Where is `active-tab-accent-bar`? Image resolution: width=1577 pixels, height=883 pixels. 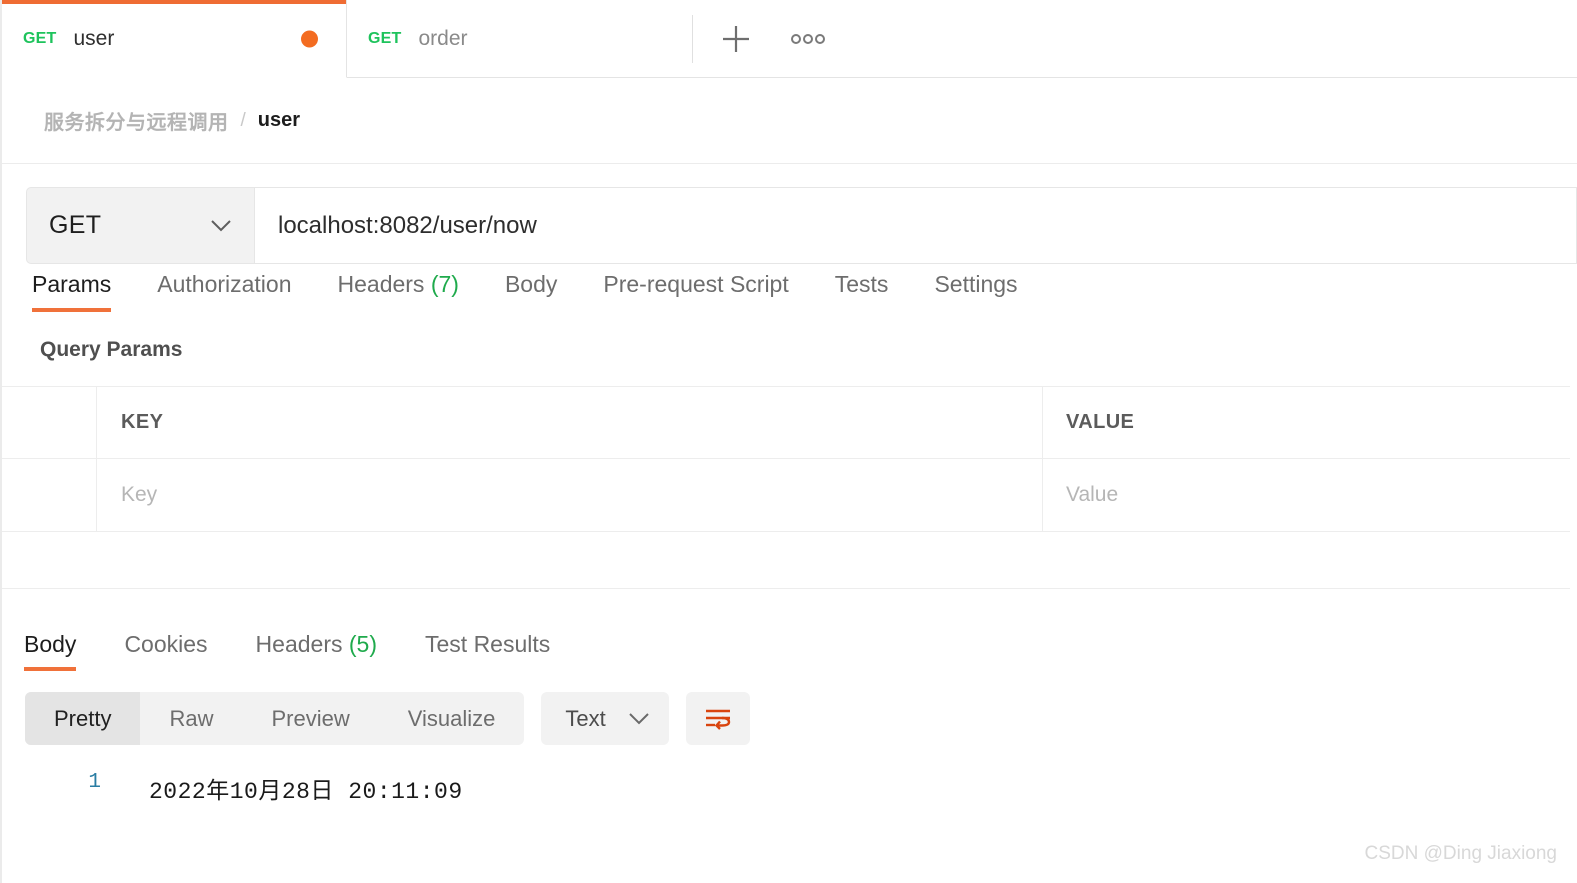 active-tab-accent-bar is located at coordinates (174, 2).